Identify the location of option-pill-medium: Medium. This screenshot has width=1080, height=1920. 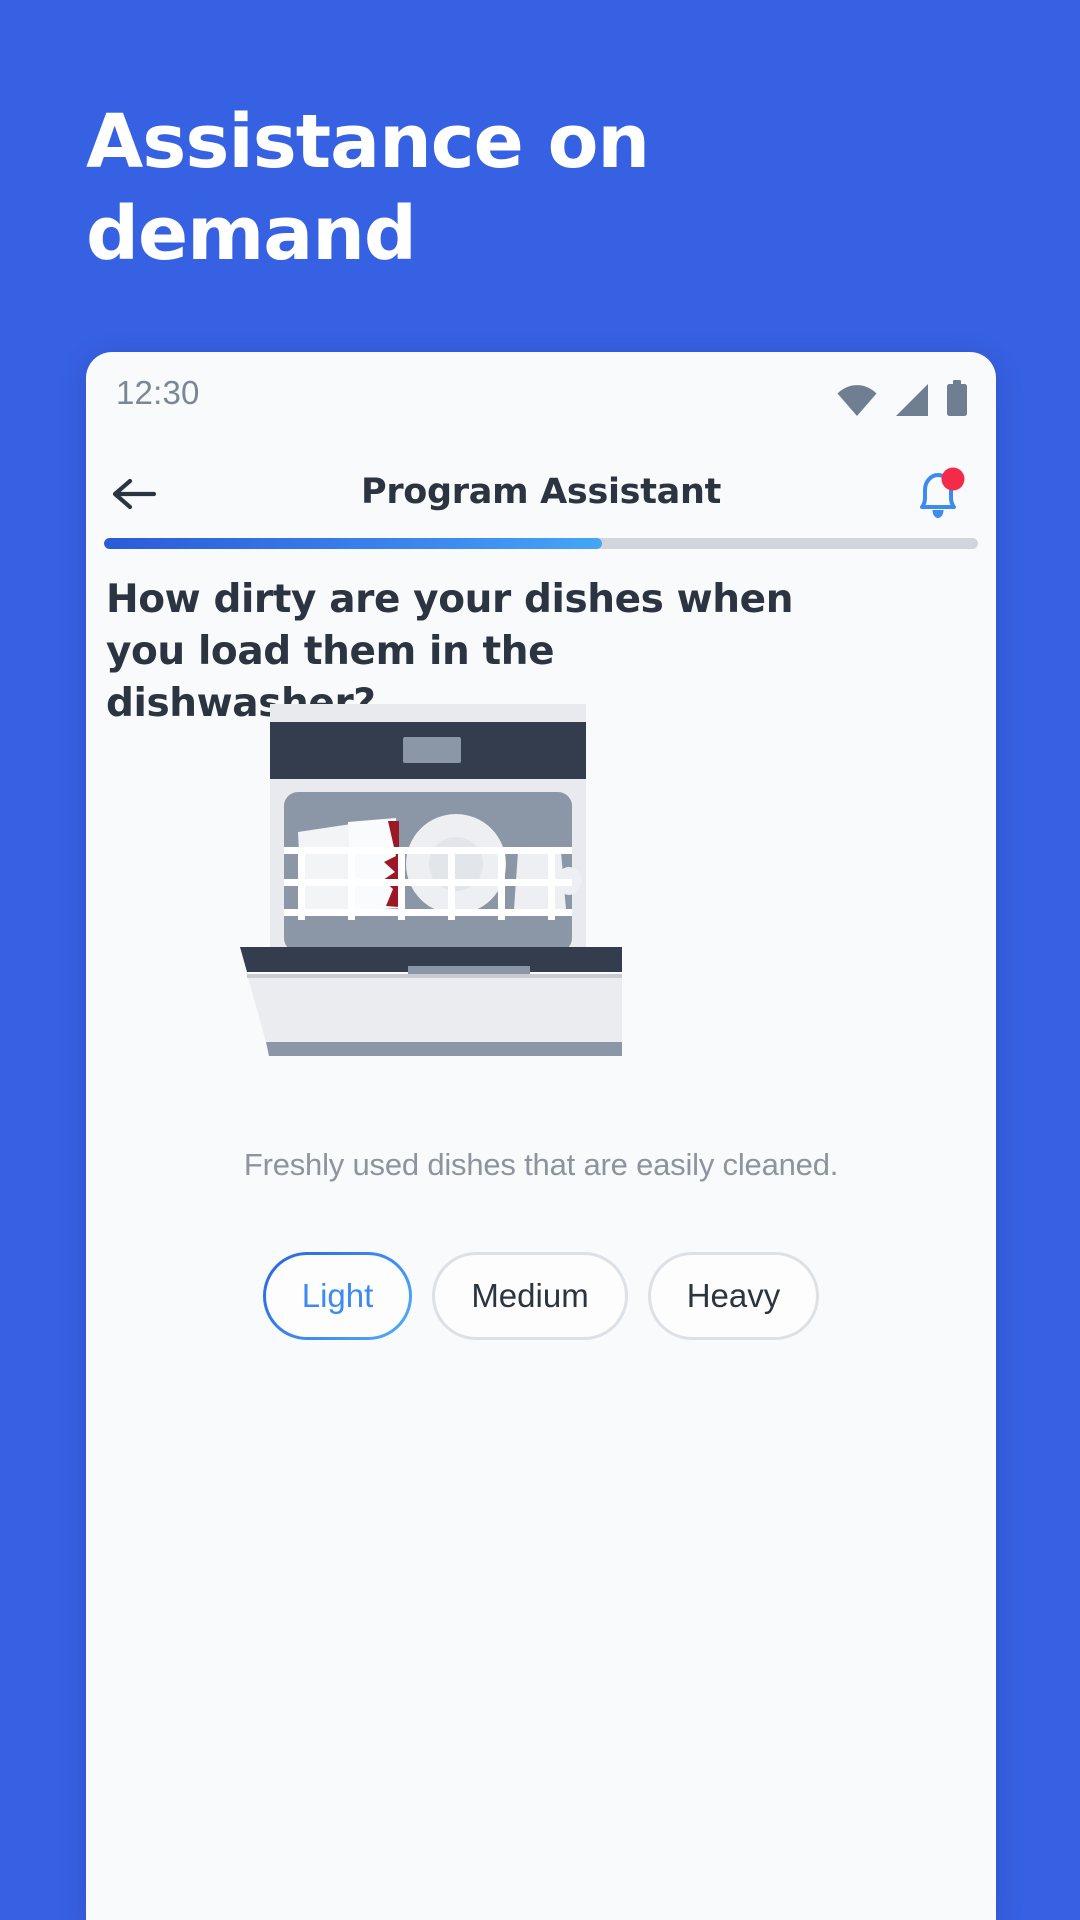
(530, 1296).